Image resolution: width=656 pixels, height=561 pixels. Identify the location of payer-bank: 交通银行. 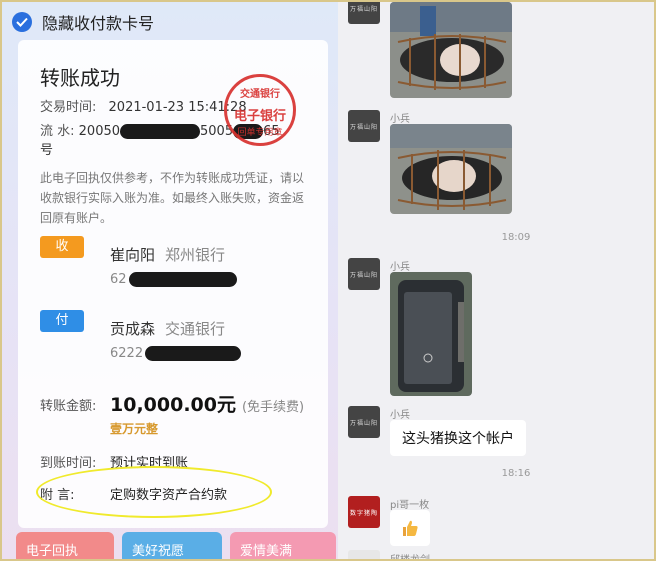
(195, 329).